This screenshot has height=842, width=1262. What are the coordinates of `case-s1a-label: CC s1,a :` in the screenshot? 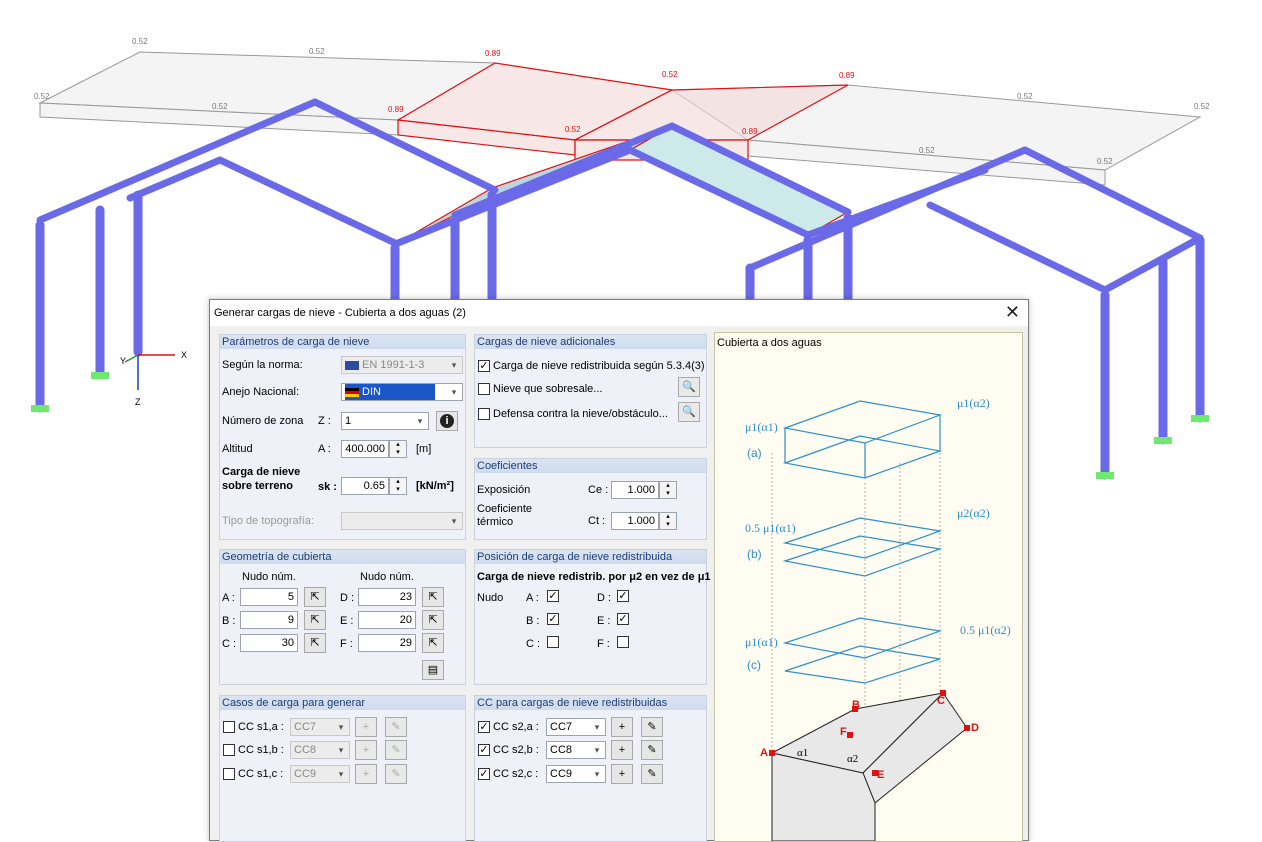 It's located at (261, 727).